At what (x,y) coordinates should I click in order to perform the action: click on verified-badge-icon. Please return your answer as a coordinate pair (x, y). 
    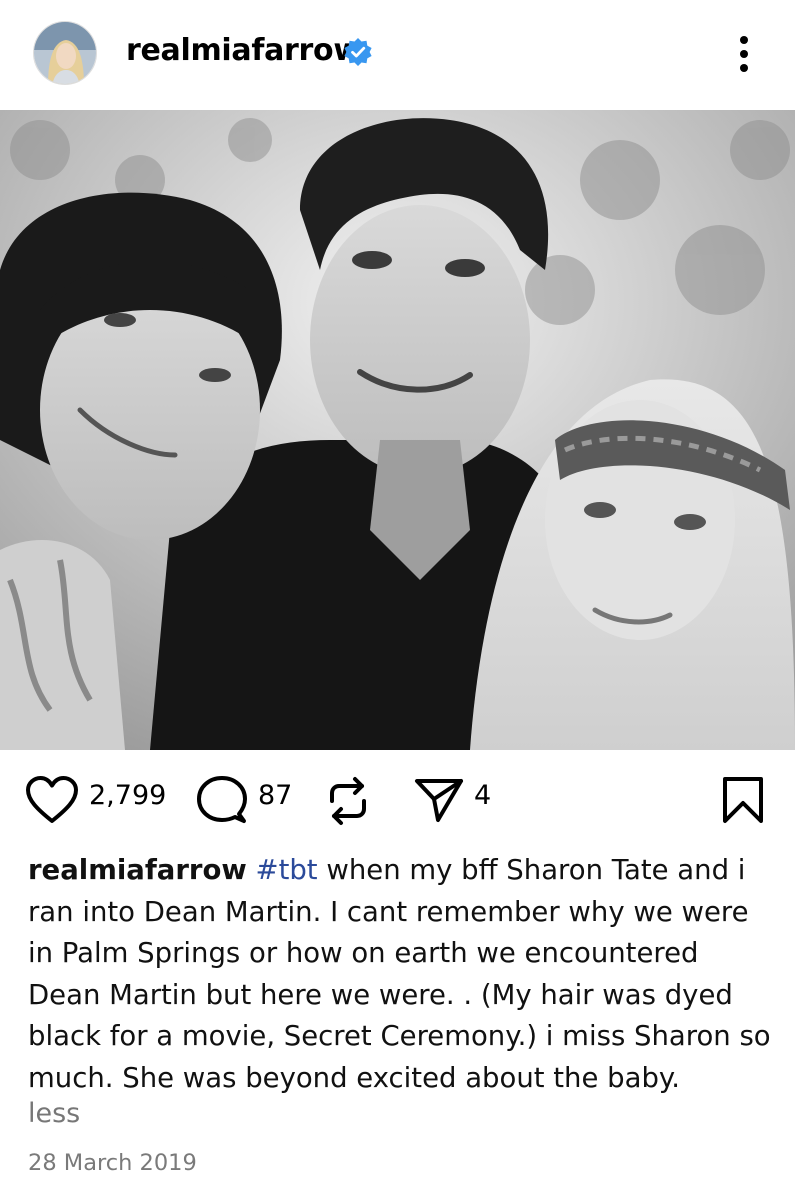
    Looking at the image, I should click on (358, 52).